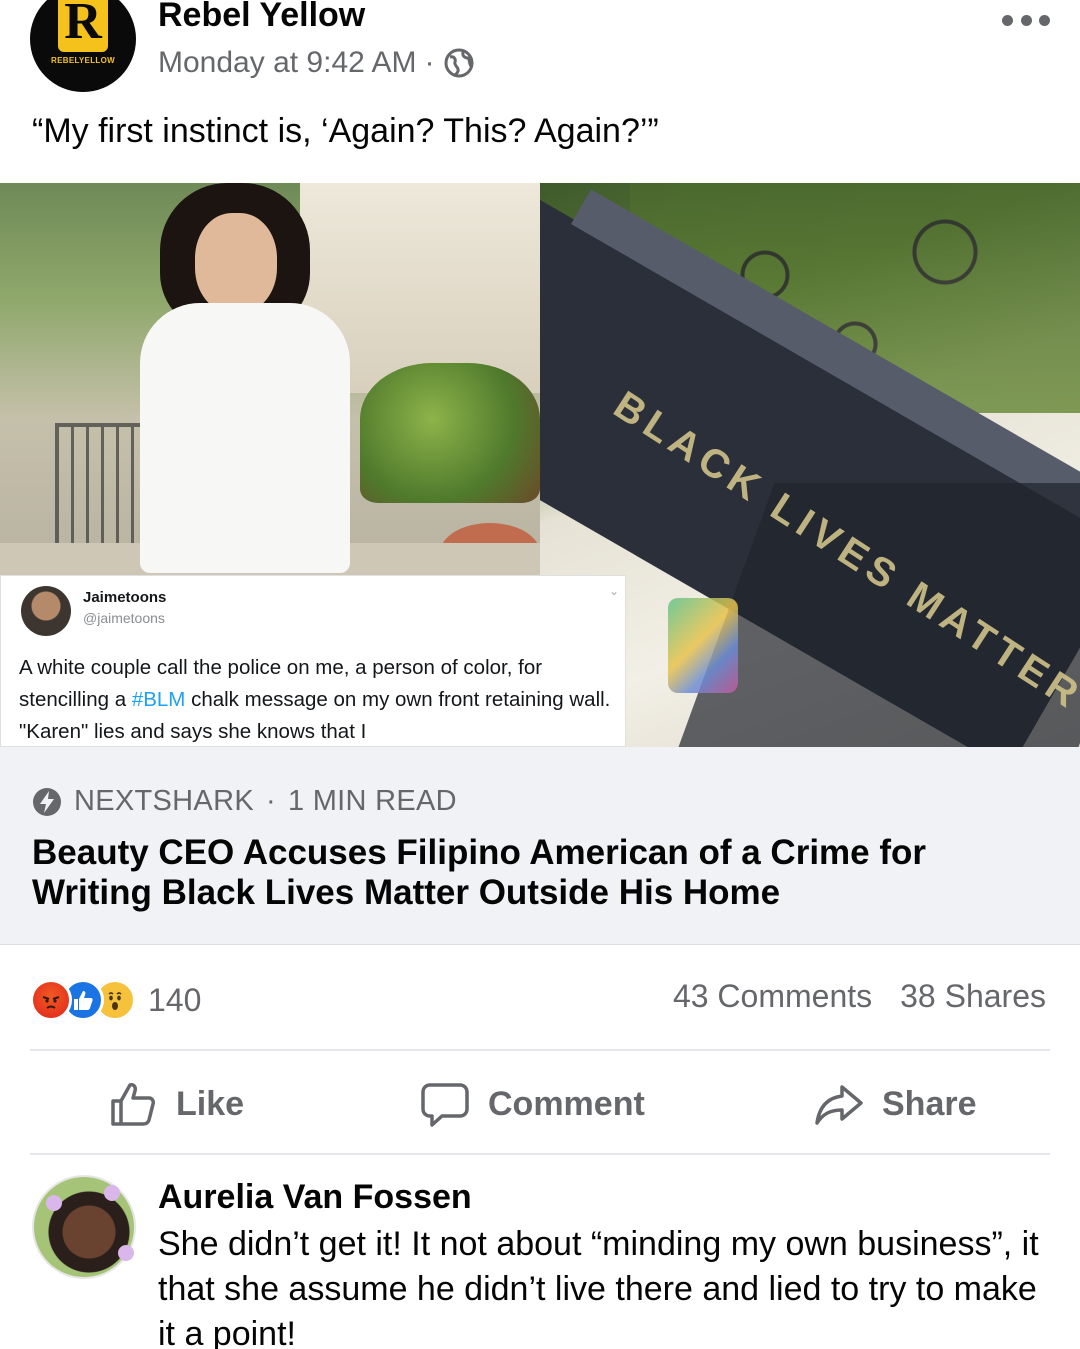 The height and width of the screenshot is (1349, 1080). Describe the element at coordinates (703, 645) in the screenshot. I see `chalk-box` at that location.